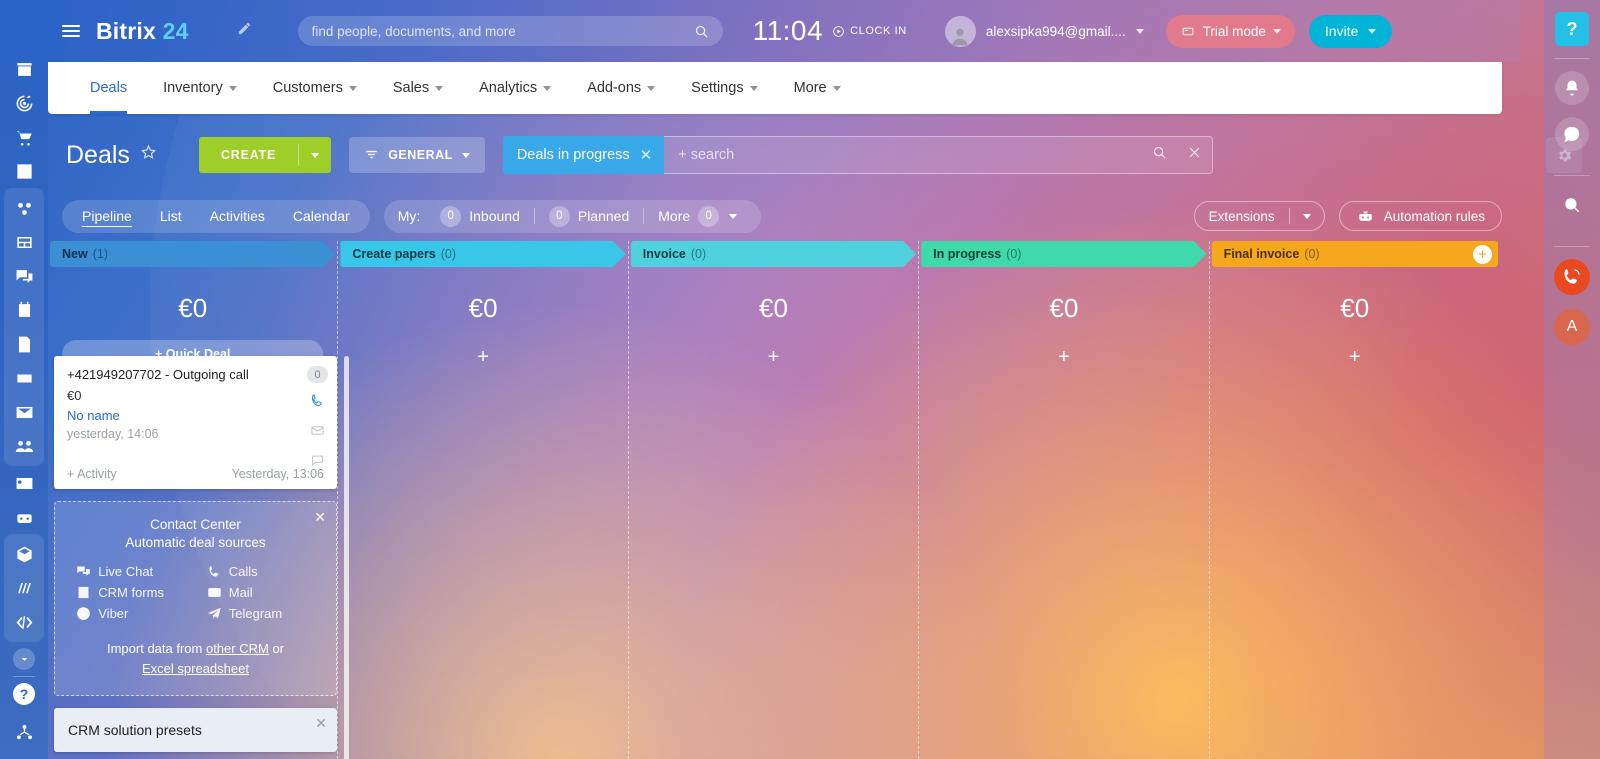 The image size is (1600, 759). I want to click on sidebar-group-tools, so click(24, 588).